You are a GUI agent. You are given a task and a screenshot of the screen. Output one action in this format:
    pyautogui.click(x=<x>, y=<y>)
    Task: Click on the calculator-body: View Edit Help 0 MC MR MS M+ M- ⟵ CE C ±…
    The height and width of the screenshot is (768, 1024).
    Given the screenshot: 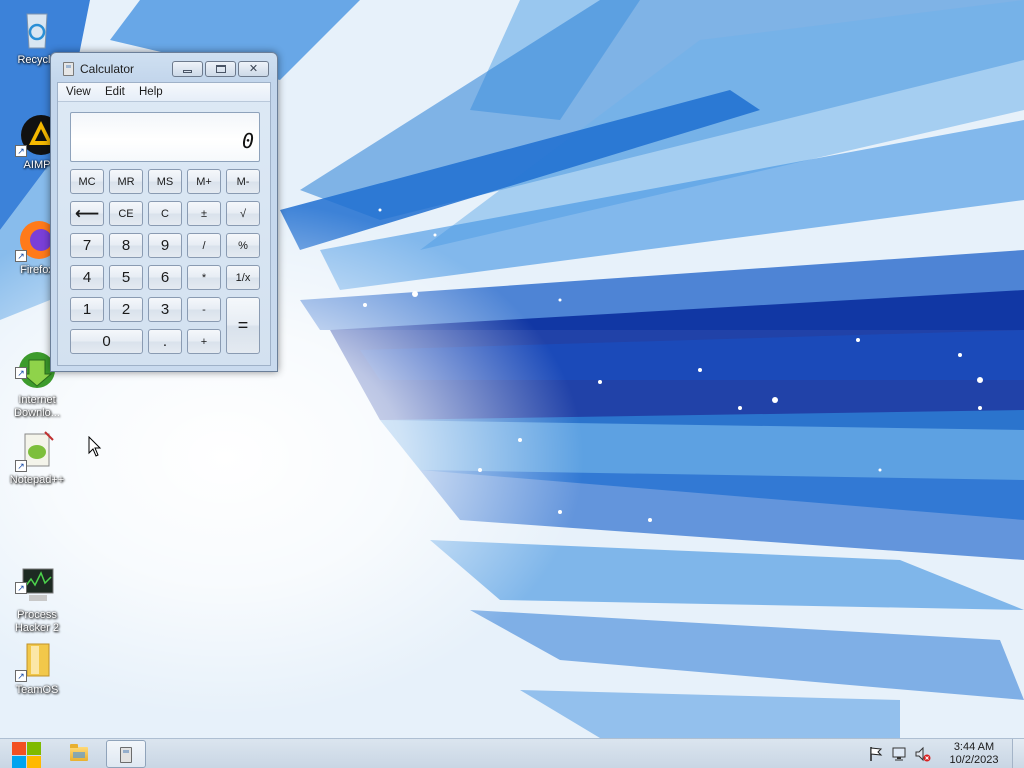 What is the action you would take?
    pyautogui.click(x=164, y=224)
    